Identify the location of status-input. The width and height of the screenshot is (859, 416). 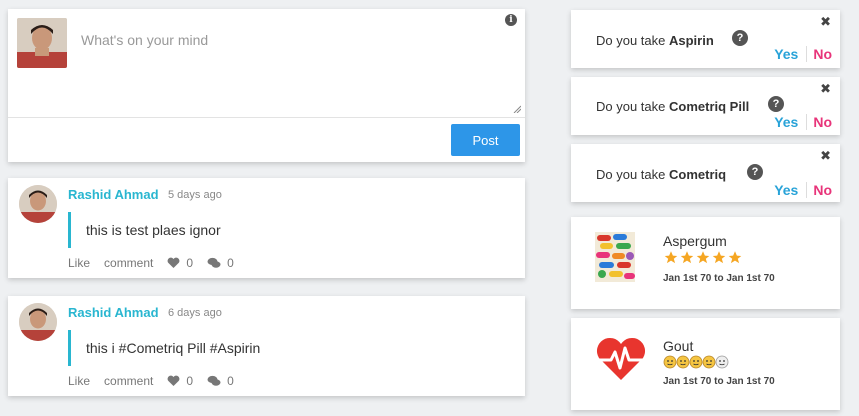
(297, 66).